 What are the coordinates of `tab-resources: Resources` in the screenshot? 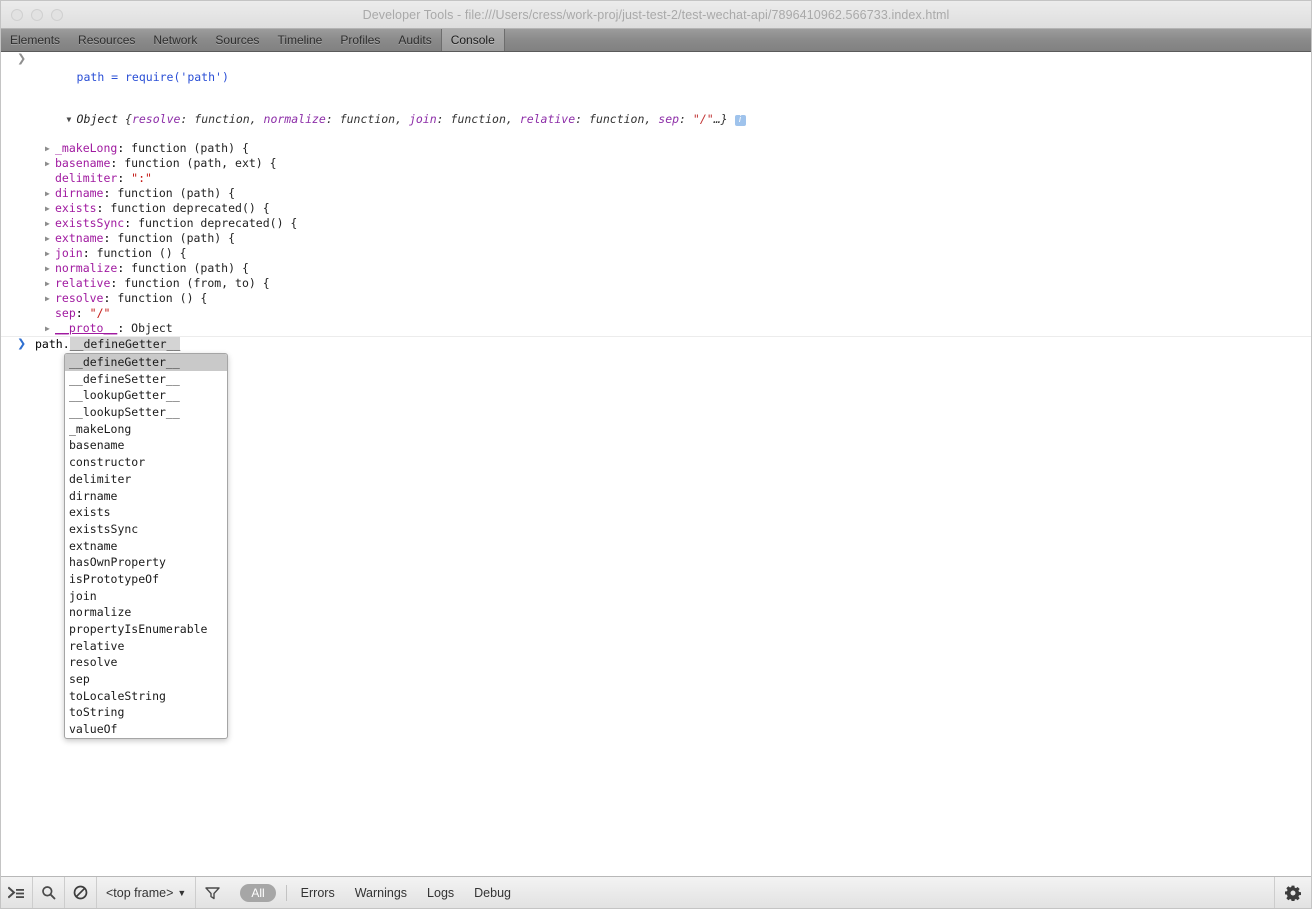 It's located at (106, 40).